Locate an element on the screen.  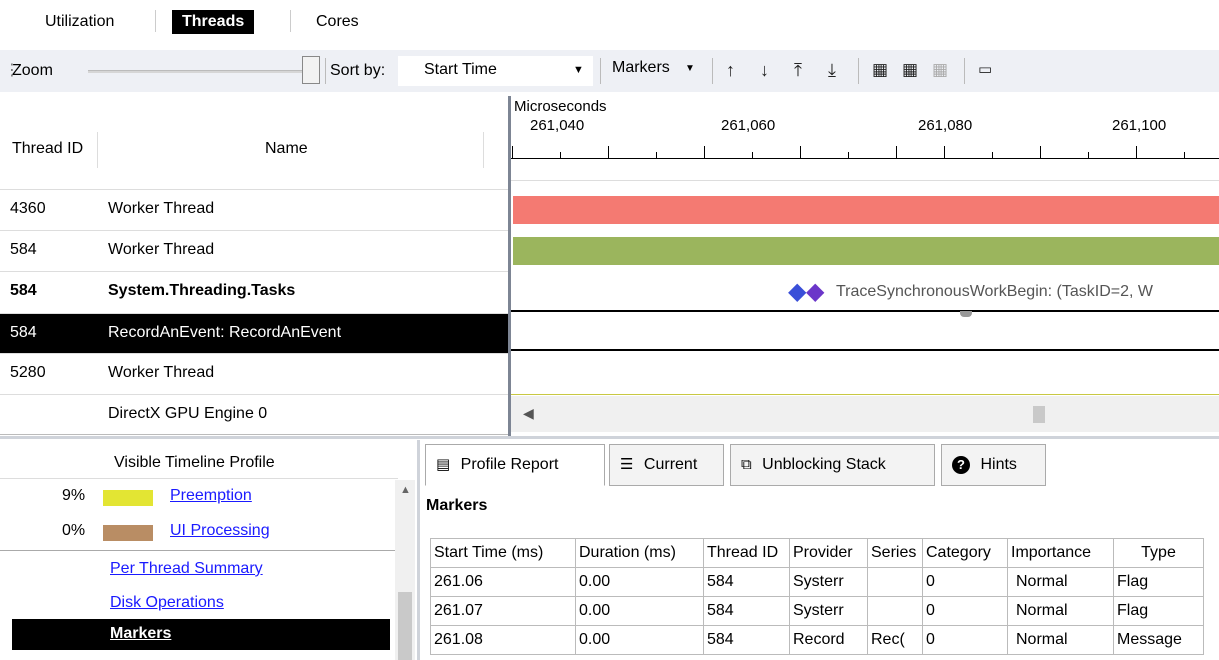
thread-name: RecordAnEvent is located at coordinates (225, 332).